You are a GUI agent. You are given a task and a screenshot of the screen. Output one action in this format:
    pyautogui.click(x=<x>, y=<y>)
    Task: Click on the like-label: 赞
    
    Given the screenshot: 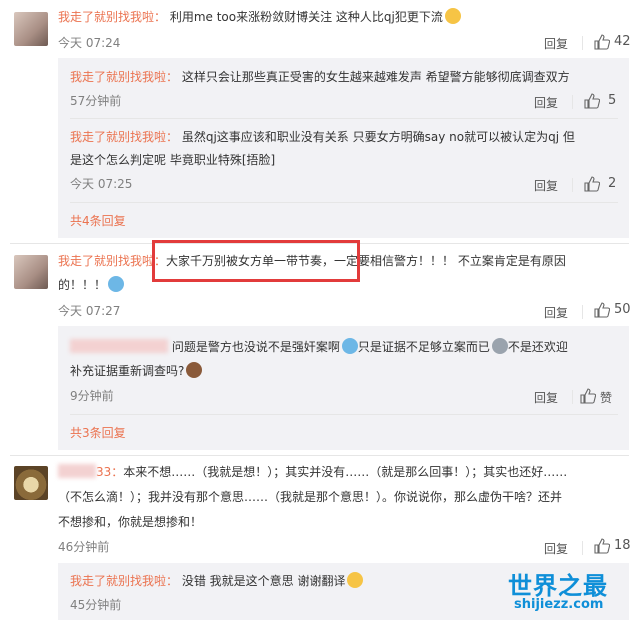 What is the action you would take?
    pyautogui.click(x=606, y=397)
    